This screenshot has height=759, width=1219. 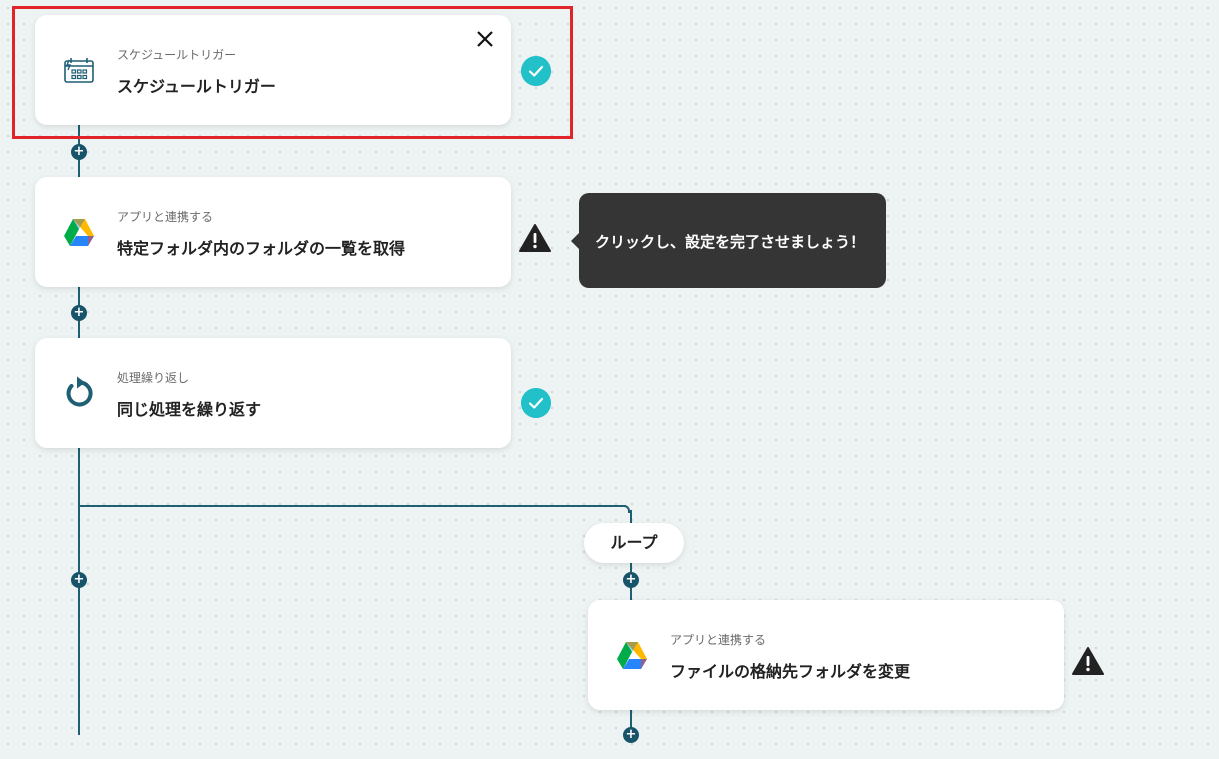 I want to click on step-card-get-folder-list: アプリと連携する 特定フォルダ内のフォルダの一覧を取得, so click(x=273, y=232).